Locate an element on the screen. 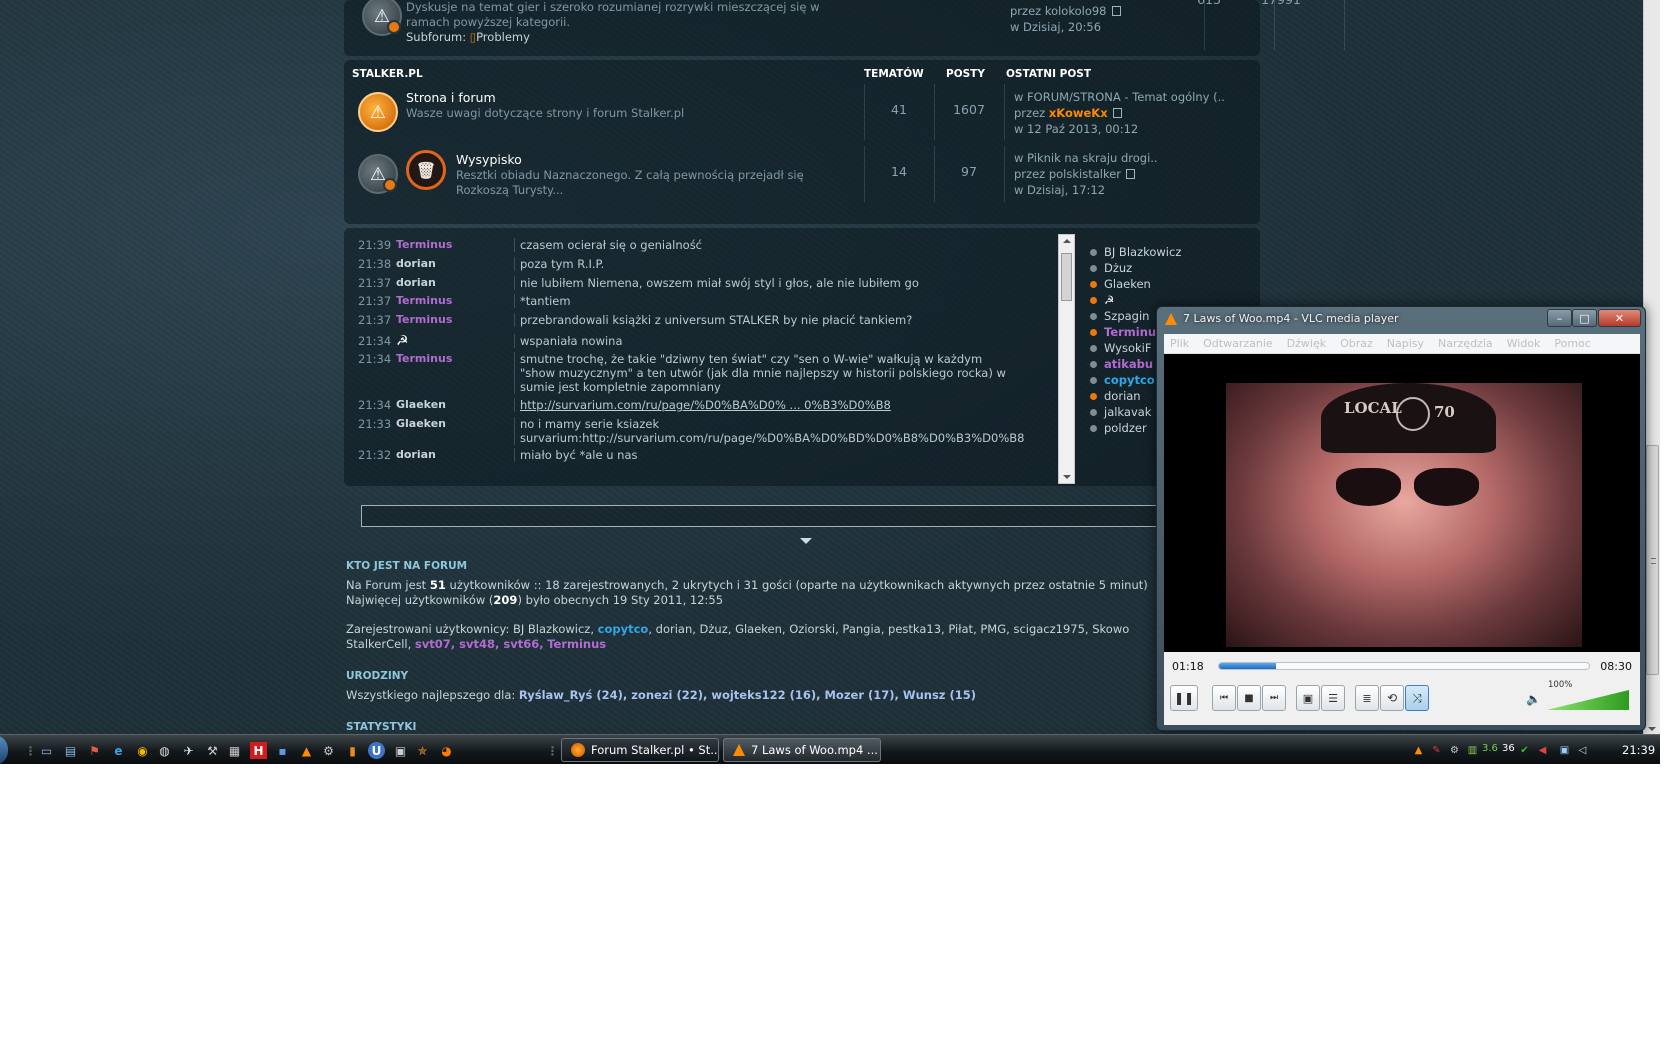 This screenshot has height=1050, width=1680. scroll-up-arrow-icon is located at coordinates (1067, 241).